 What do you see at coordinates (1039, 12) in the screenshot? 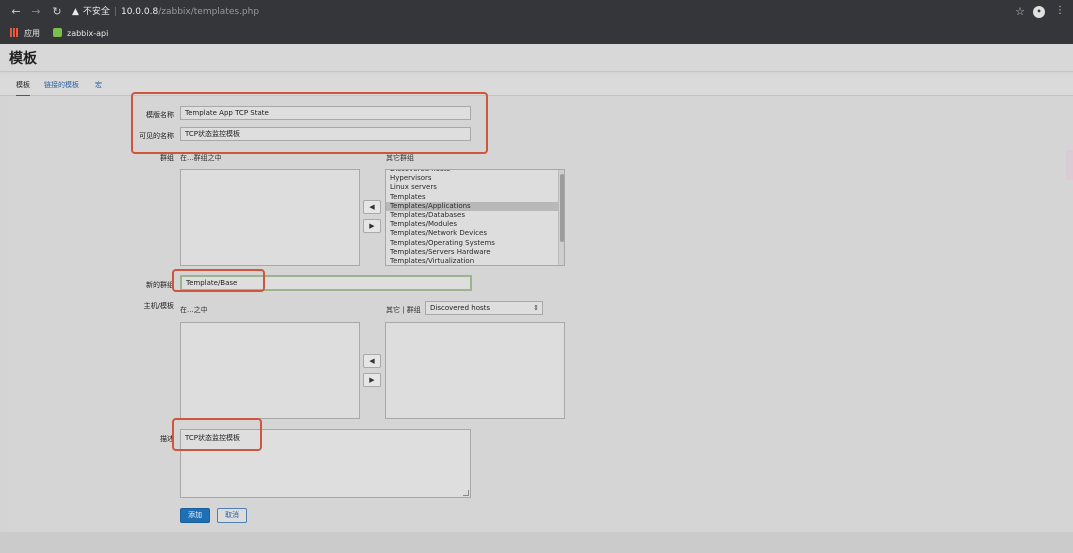
I see `profile-avatar-icon: •` at bounding box center [1039, 12].